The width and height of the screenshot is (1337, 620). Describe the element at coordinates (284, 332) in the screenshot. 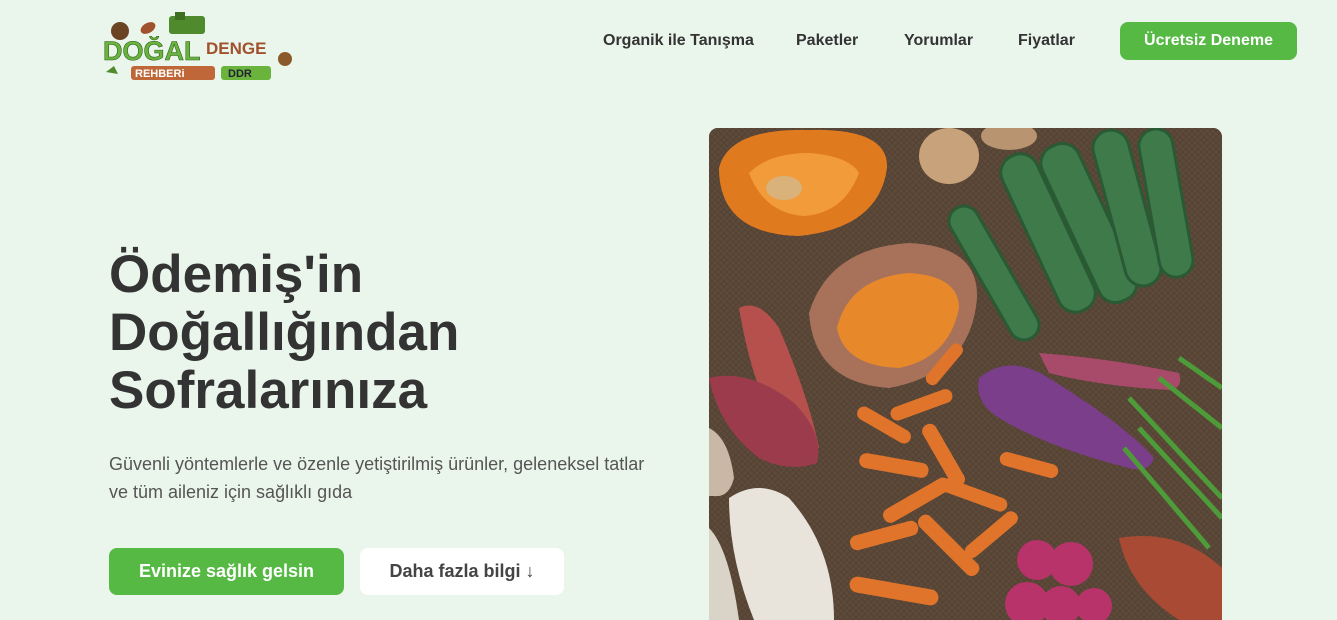

I see `hero-title-line: Doğallığından` at that location.